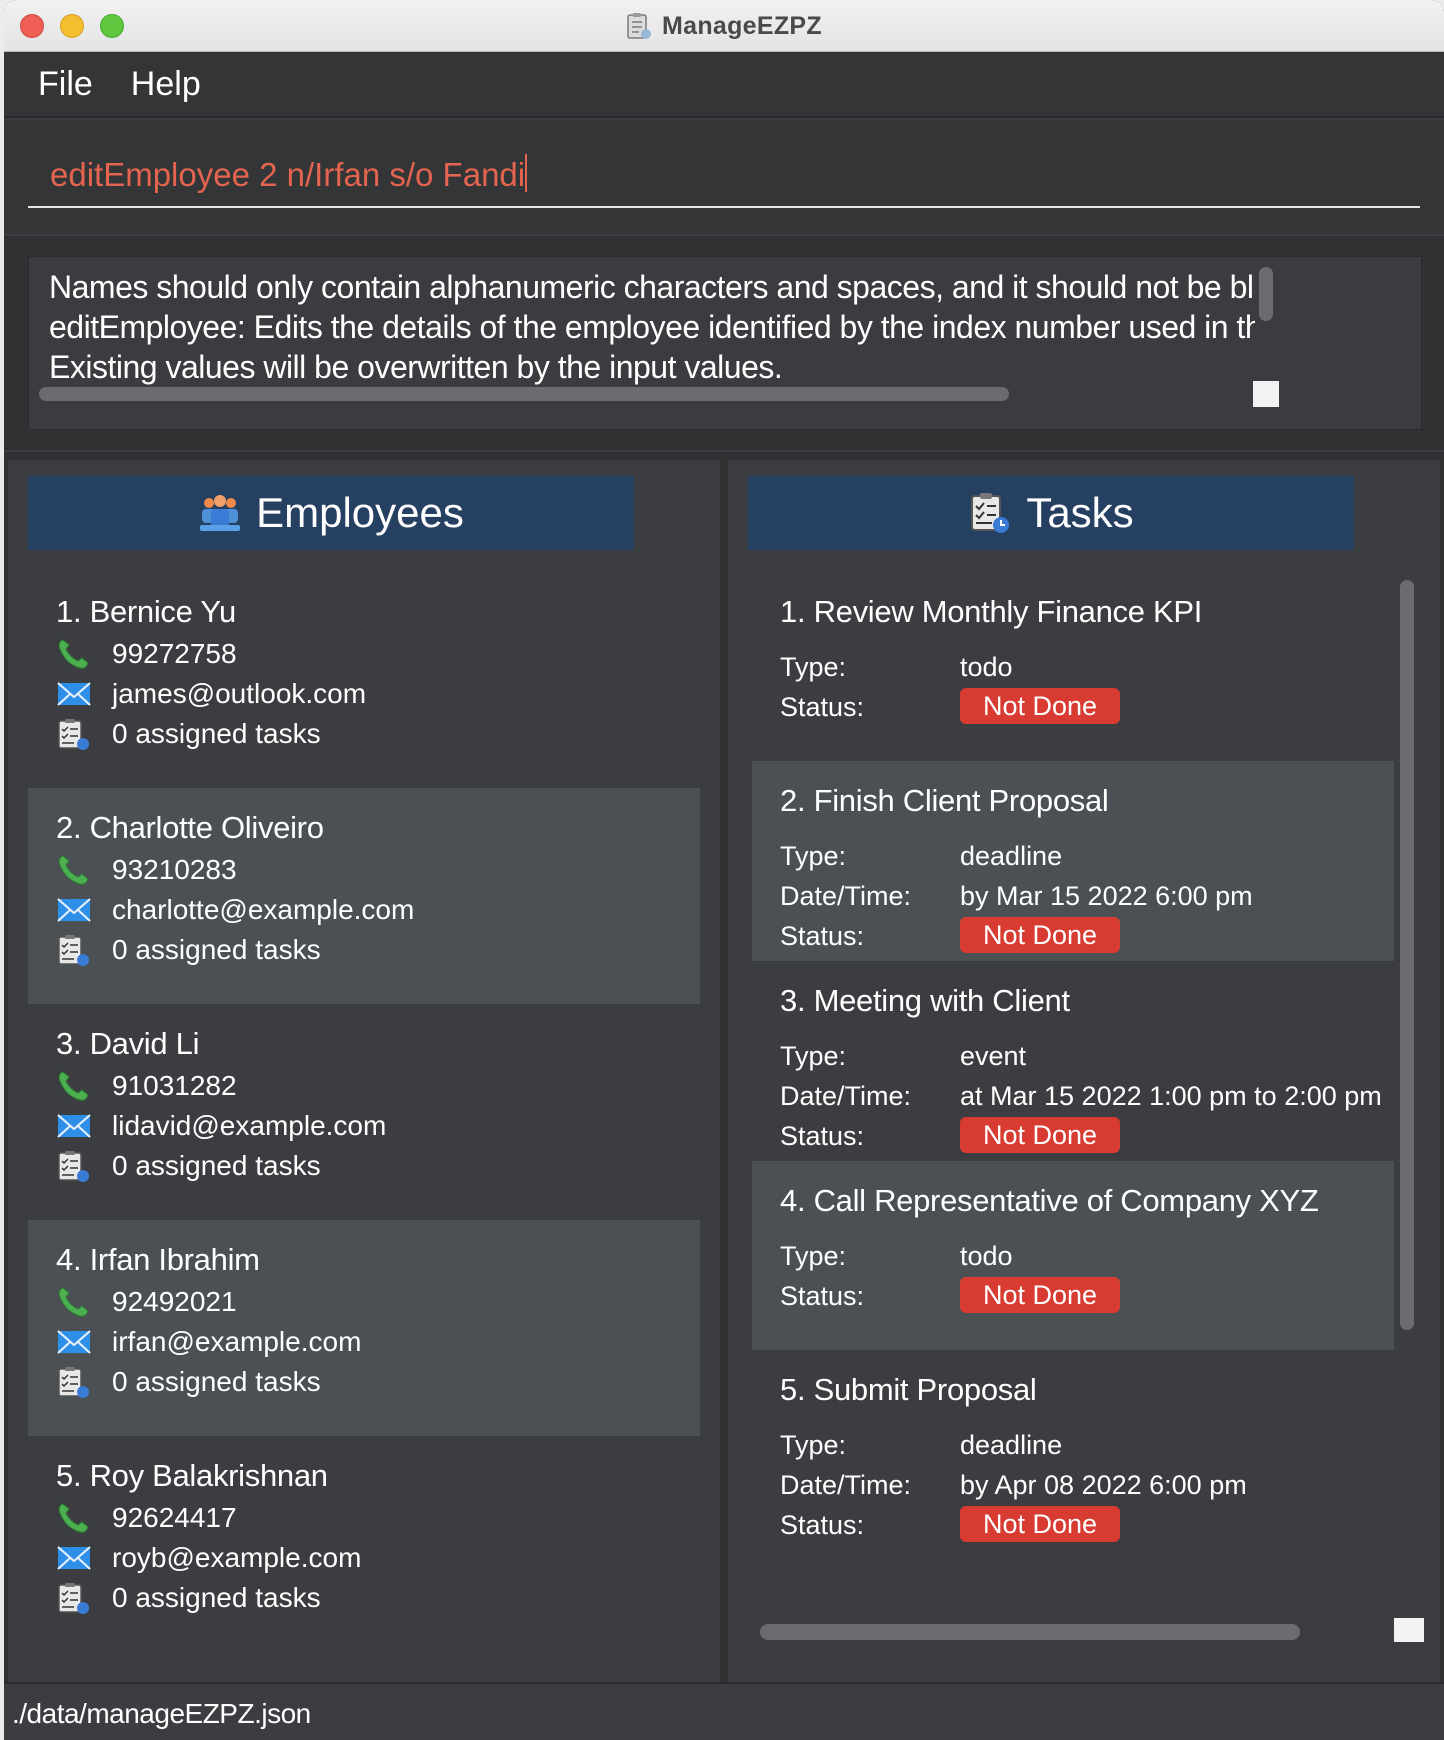 The image size is (1444, 1740). I want to click on command-underline, so click(724, 207).